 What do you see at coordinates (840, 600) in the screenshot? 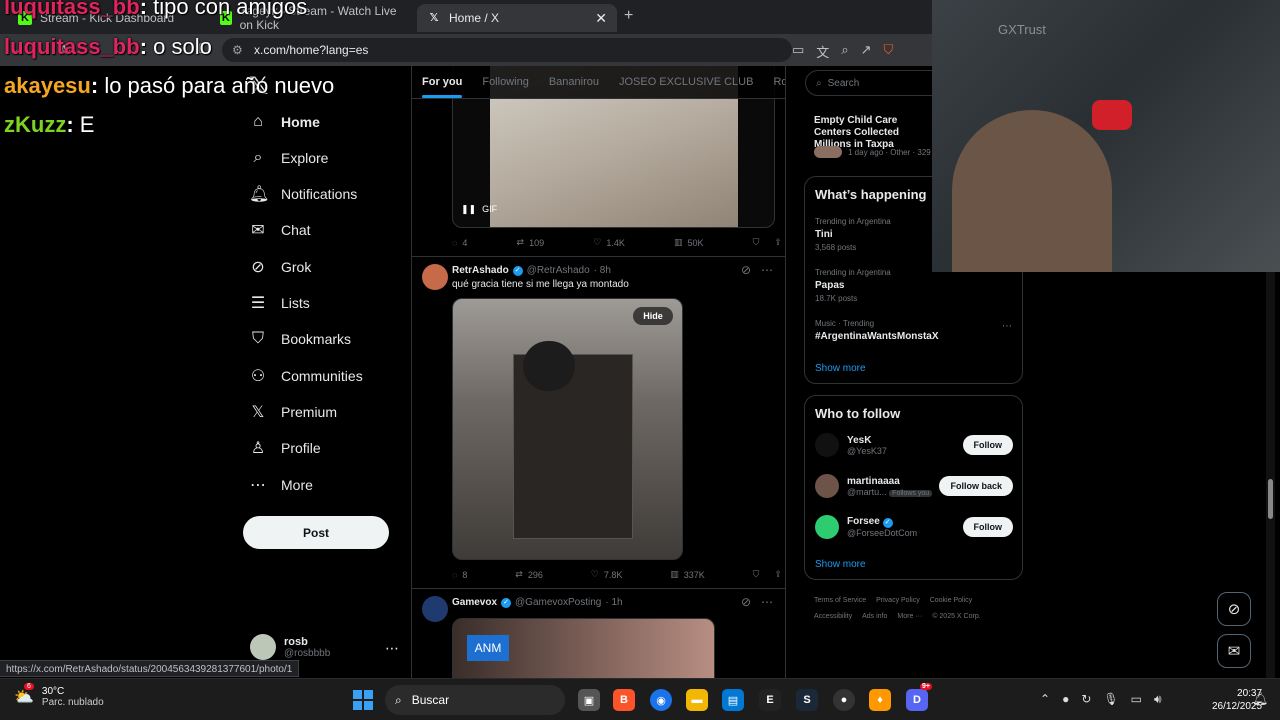
I see `footer-link: Terms of Service` at bounding box center [840, 600].